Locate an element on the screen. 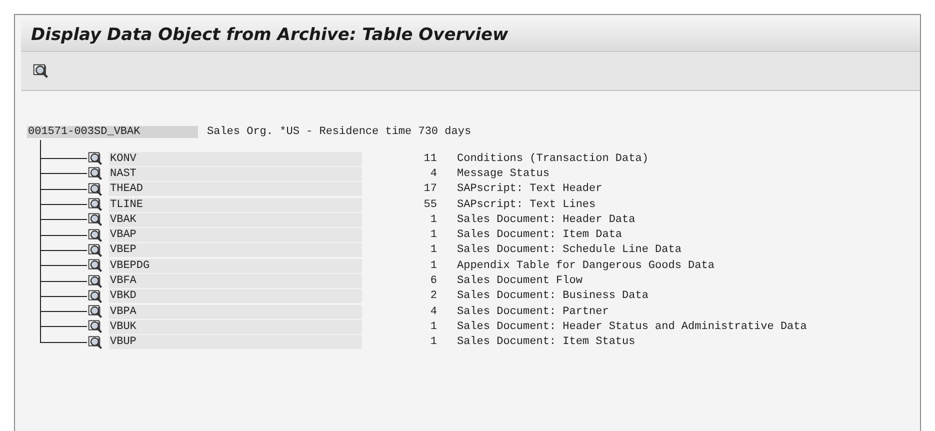 This screenshot has height=431, width=935. record-count: 11 is located at coordinates (429, 158).